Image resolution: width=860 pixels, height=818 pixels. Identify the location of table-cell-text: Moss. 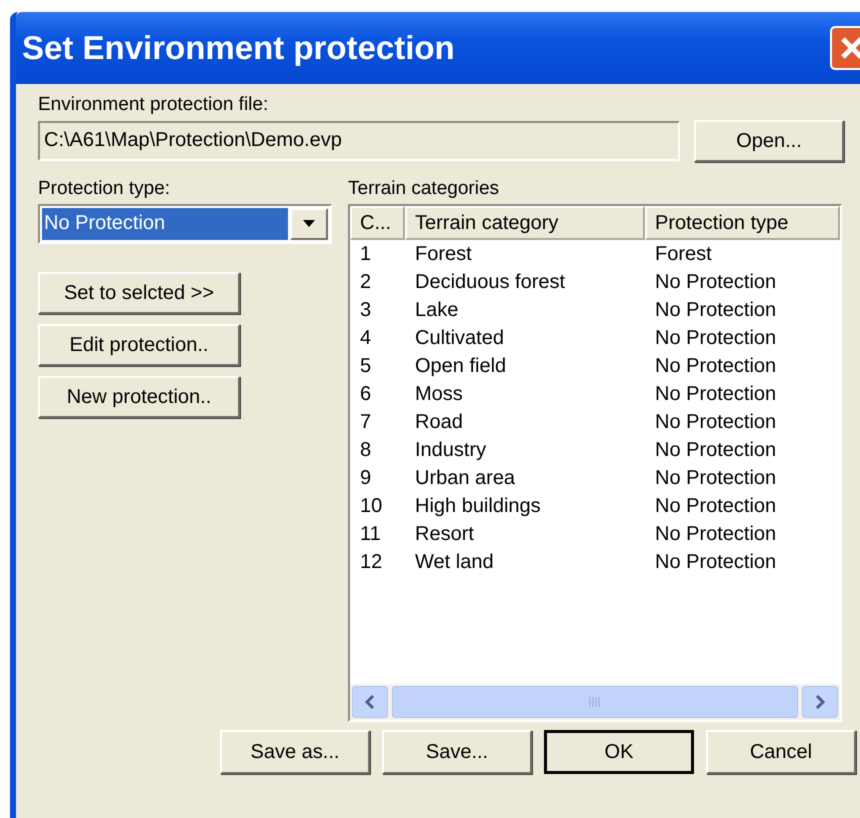
(439, 394).